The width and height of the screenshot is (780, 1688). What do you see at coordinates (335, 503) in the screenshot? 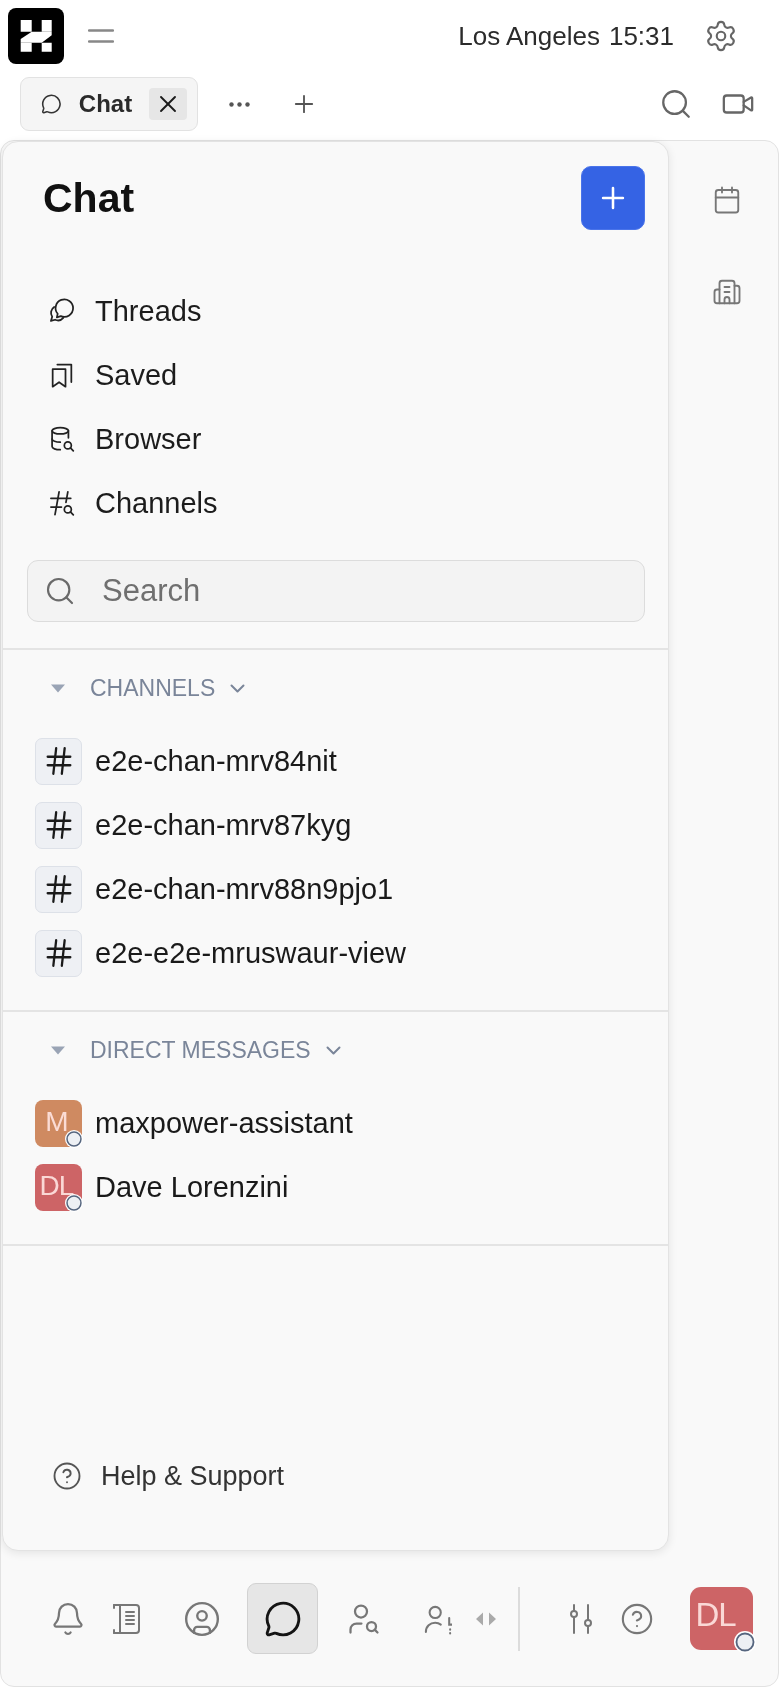
I see `nav-item: Channels` at bounding box center [335, 503].